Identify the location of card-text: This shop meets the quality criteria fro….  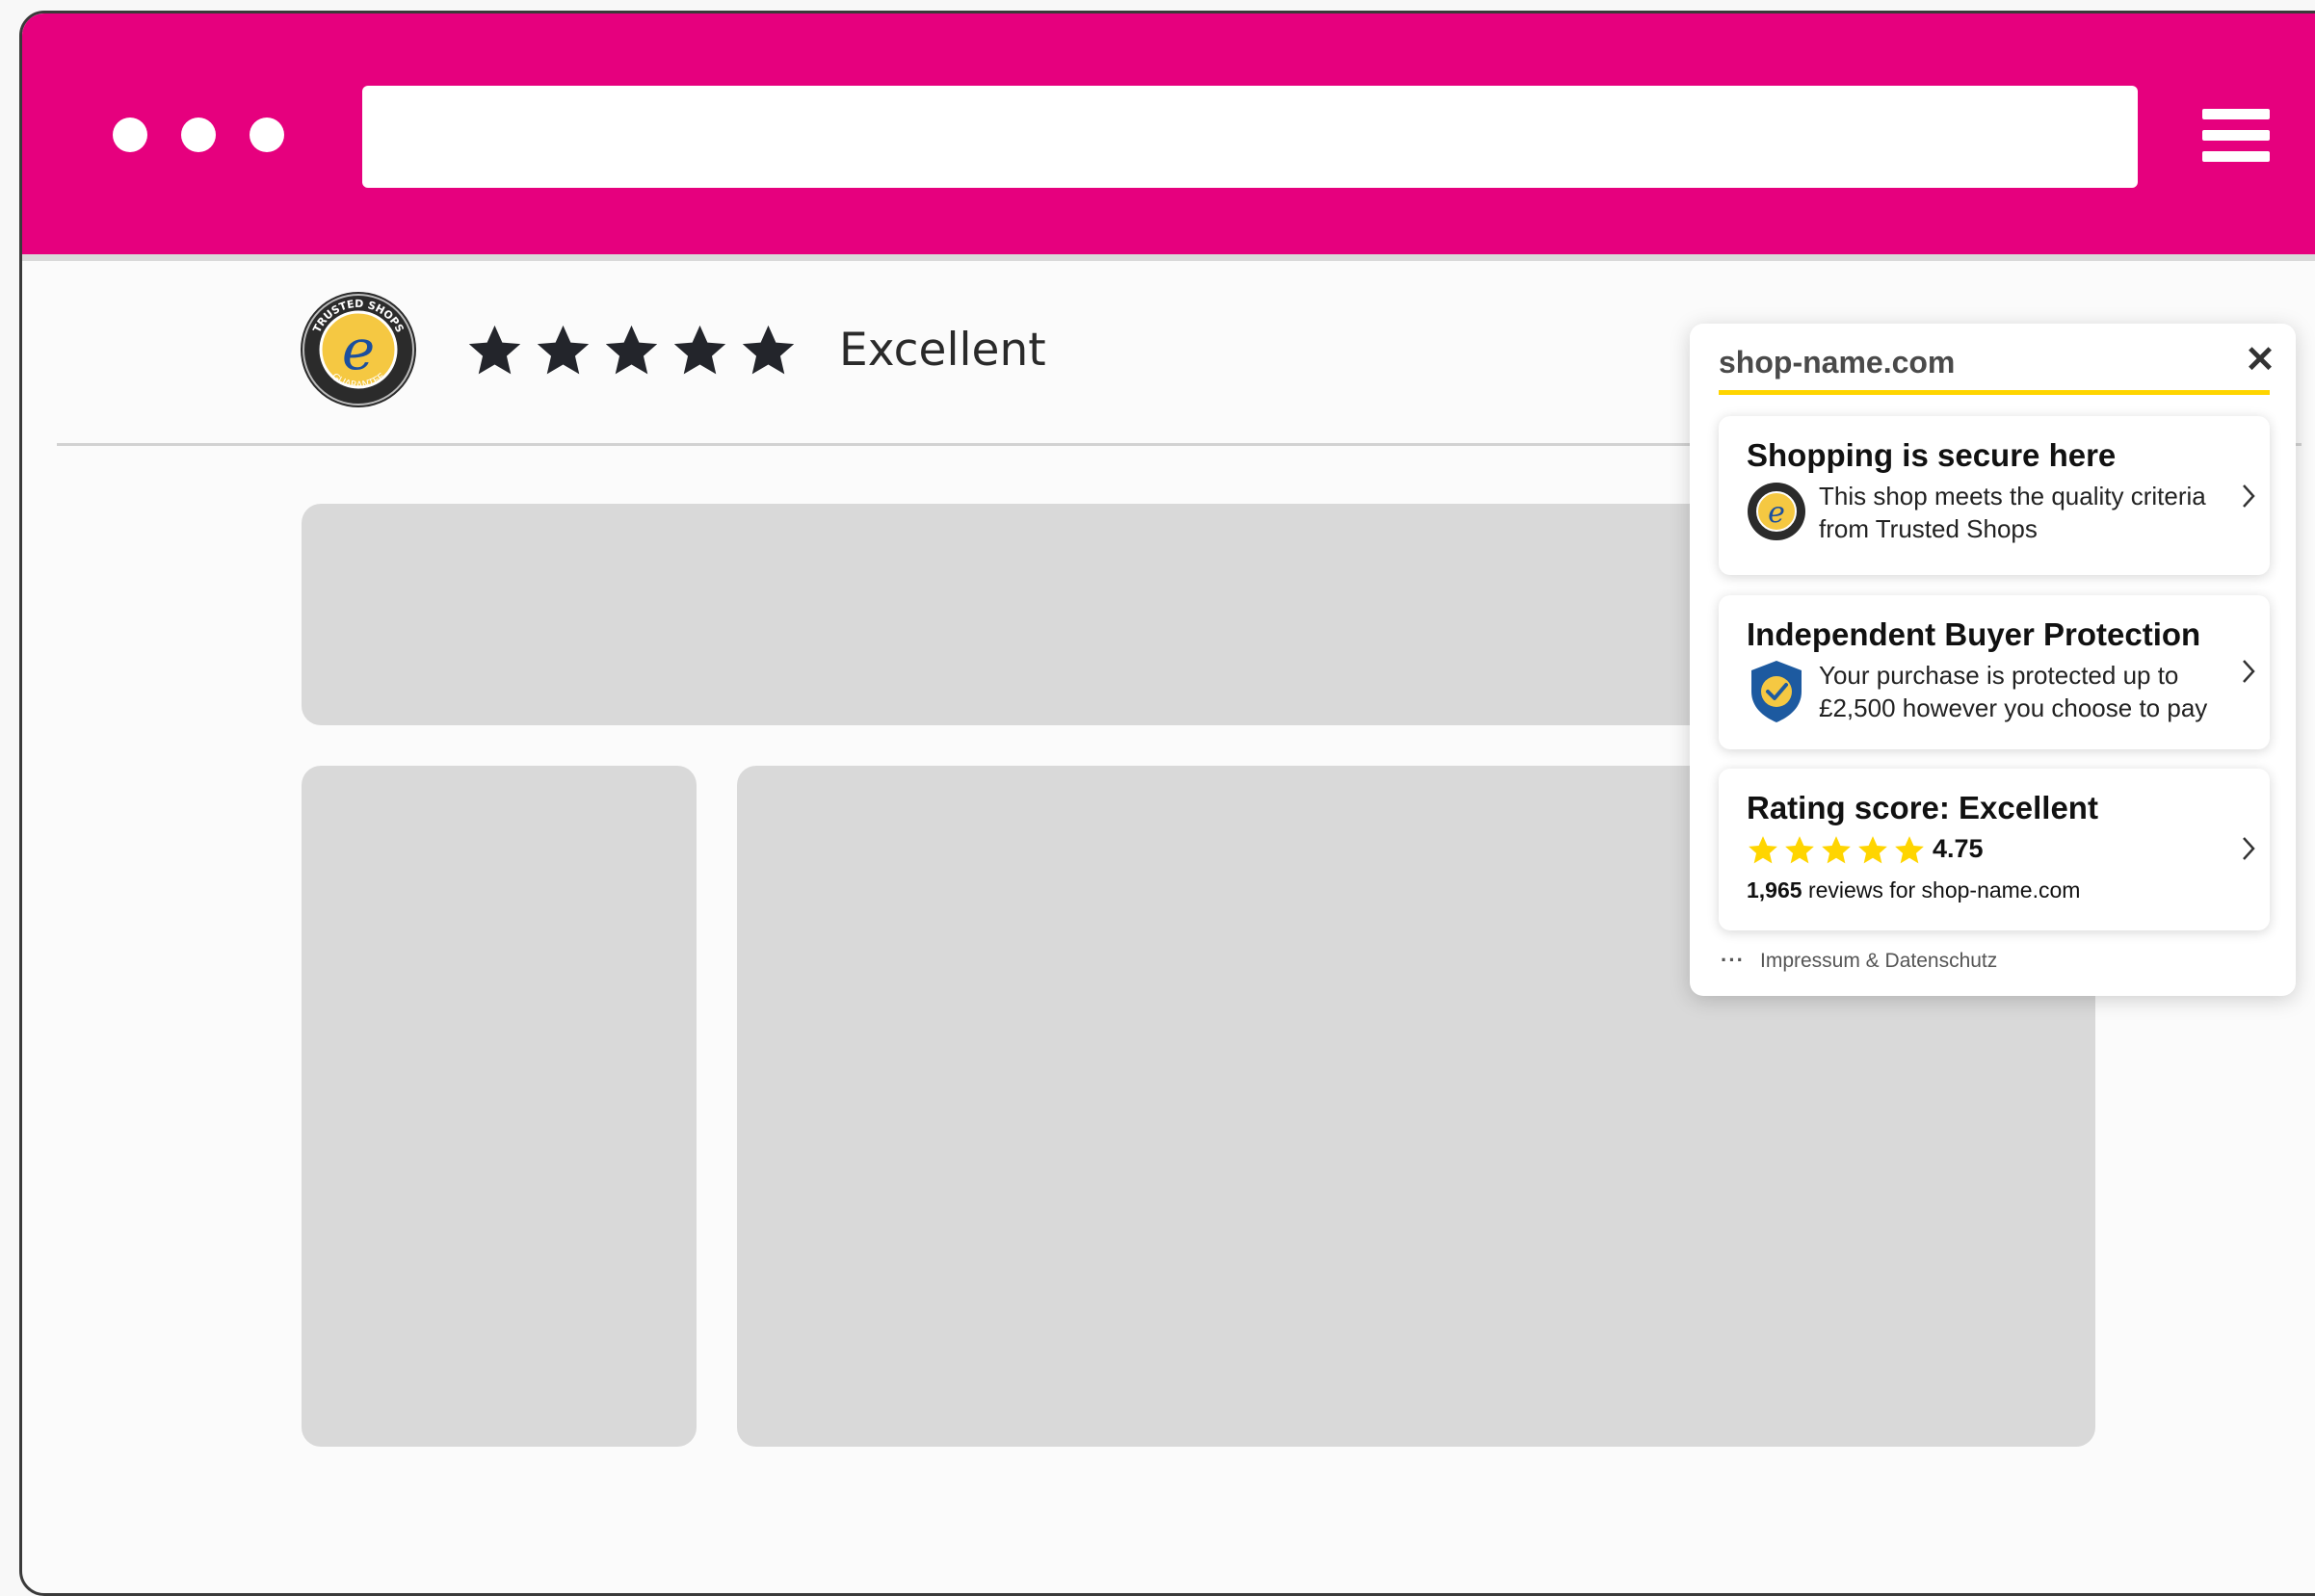
(2013, 512).